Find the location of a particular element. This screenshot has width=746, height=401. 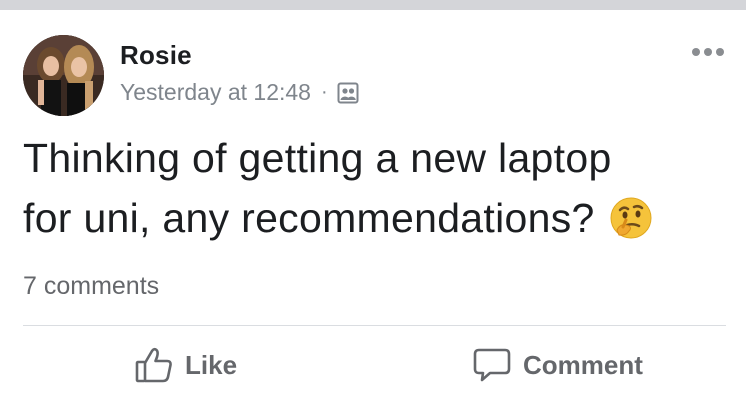

more-options-button is located at coordinates (708, 52).